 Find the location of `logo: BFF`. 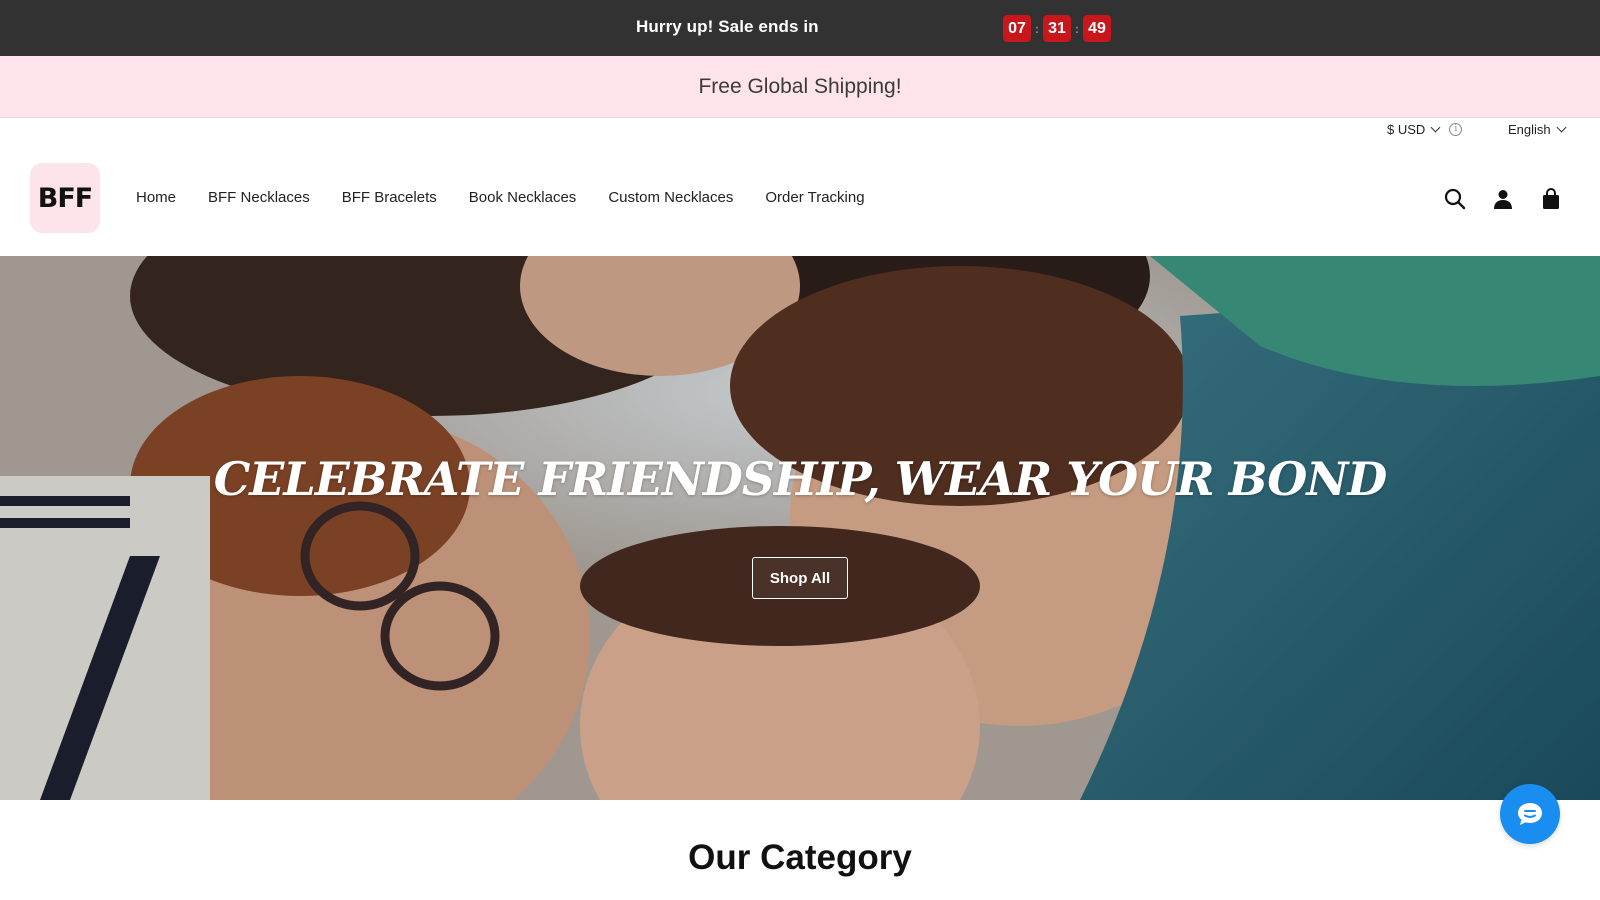

logo: BFF is located at coordinates (65, 198).